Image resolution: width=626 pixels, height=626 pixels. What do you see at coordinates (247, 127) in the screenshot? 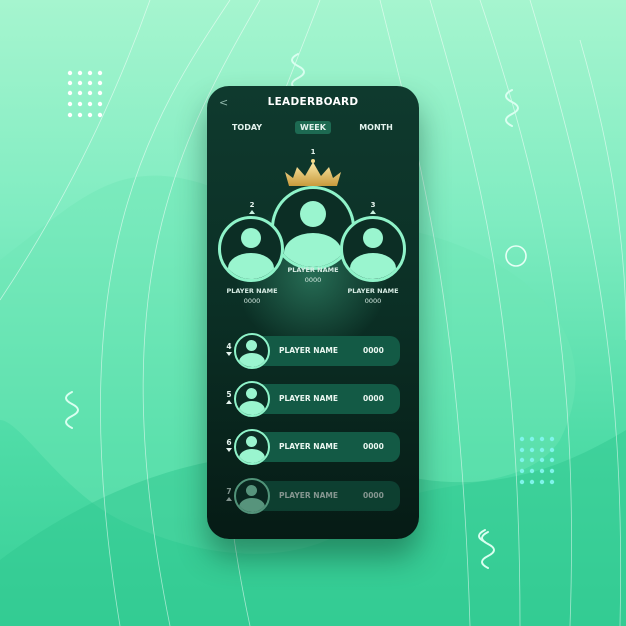
I see `tab-today: TODAY` at bounding box center [247, 127].